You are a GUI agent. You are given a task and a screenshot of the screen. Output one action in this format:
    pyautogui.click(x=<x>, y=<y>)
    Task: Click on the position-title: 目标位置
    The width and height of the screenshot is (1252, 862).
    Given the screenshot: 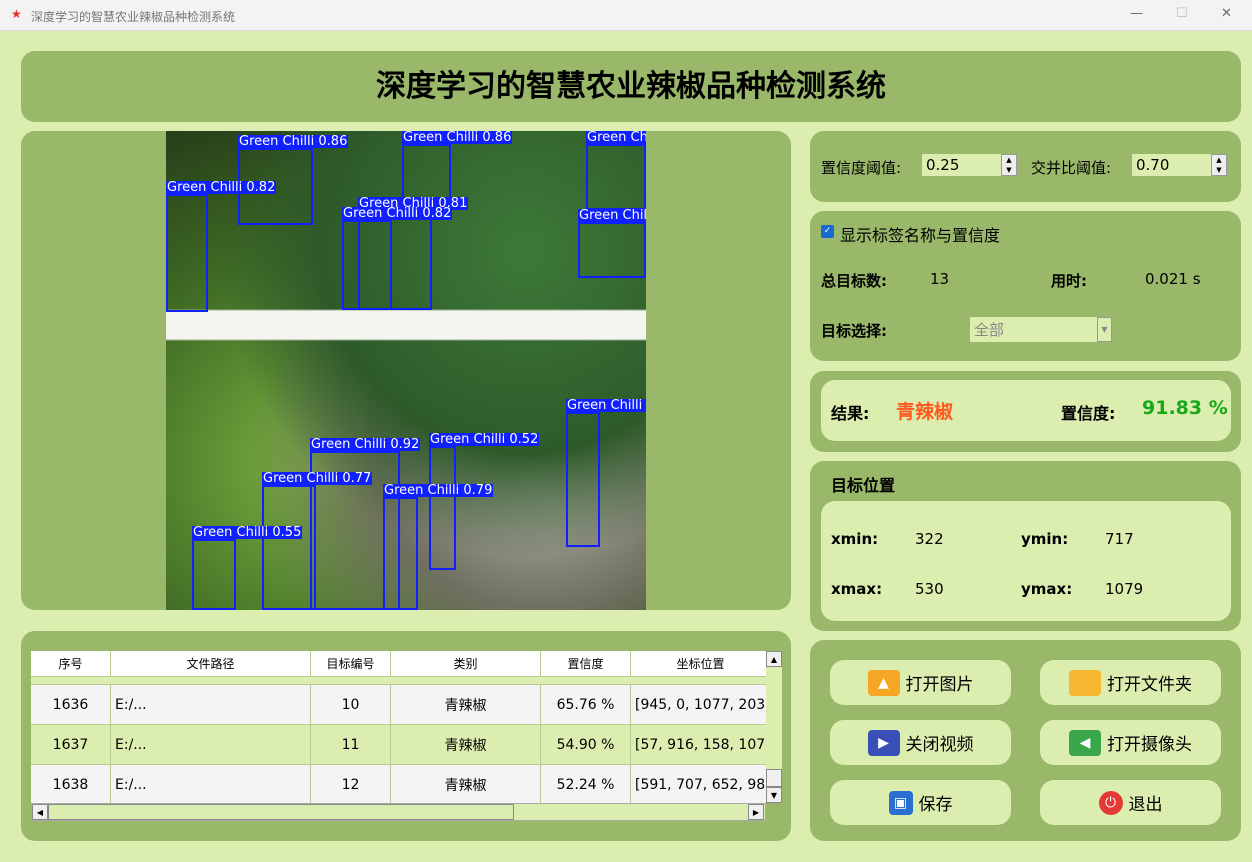 What is the action you would take?
    pyautogui.click(x=863, y=485)
    